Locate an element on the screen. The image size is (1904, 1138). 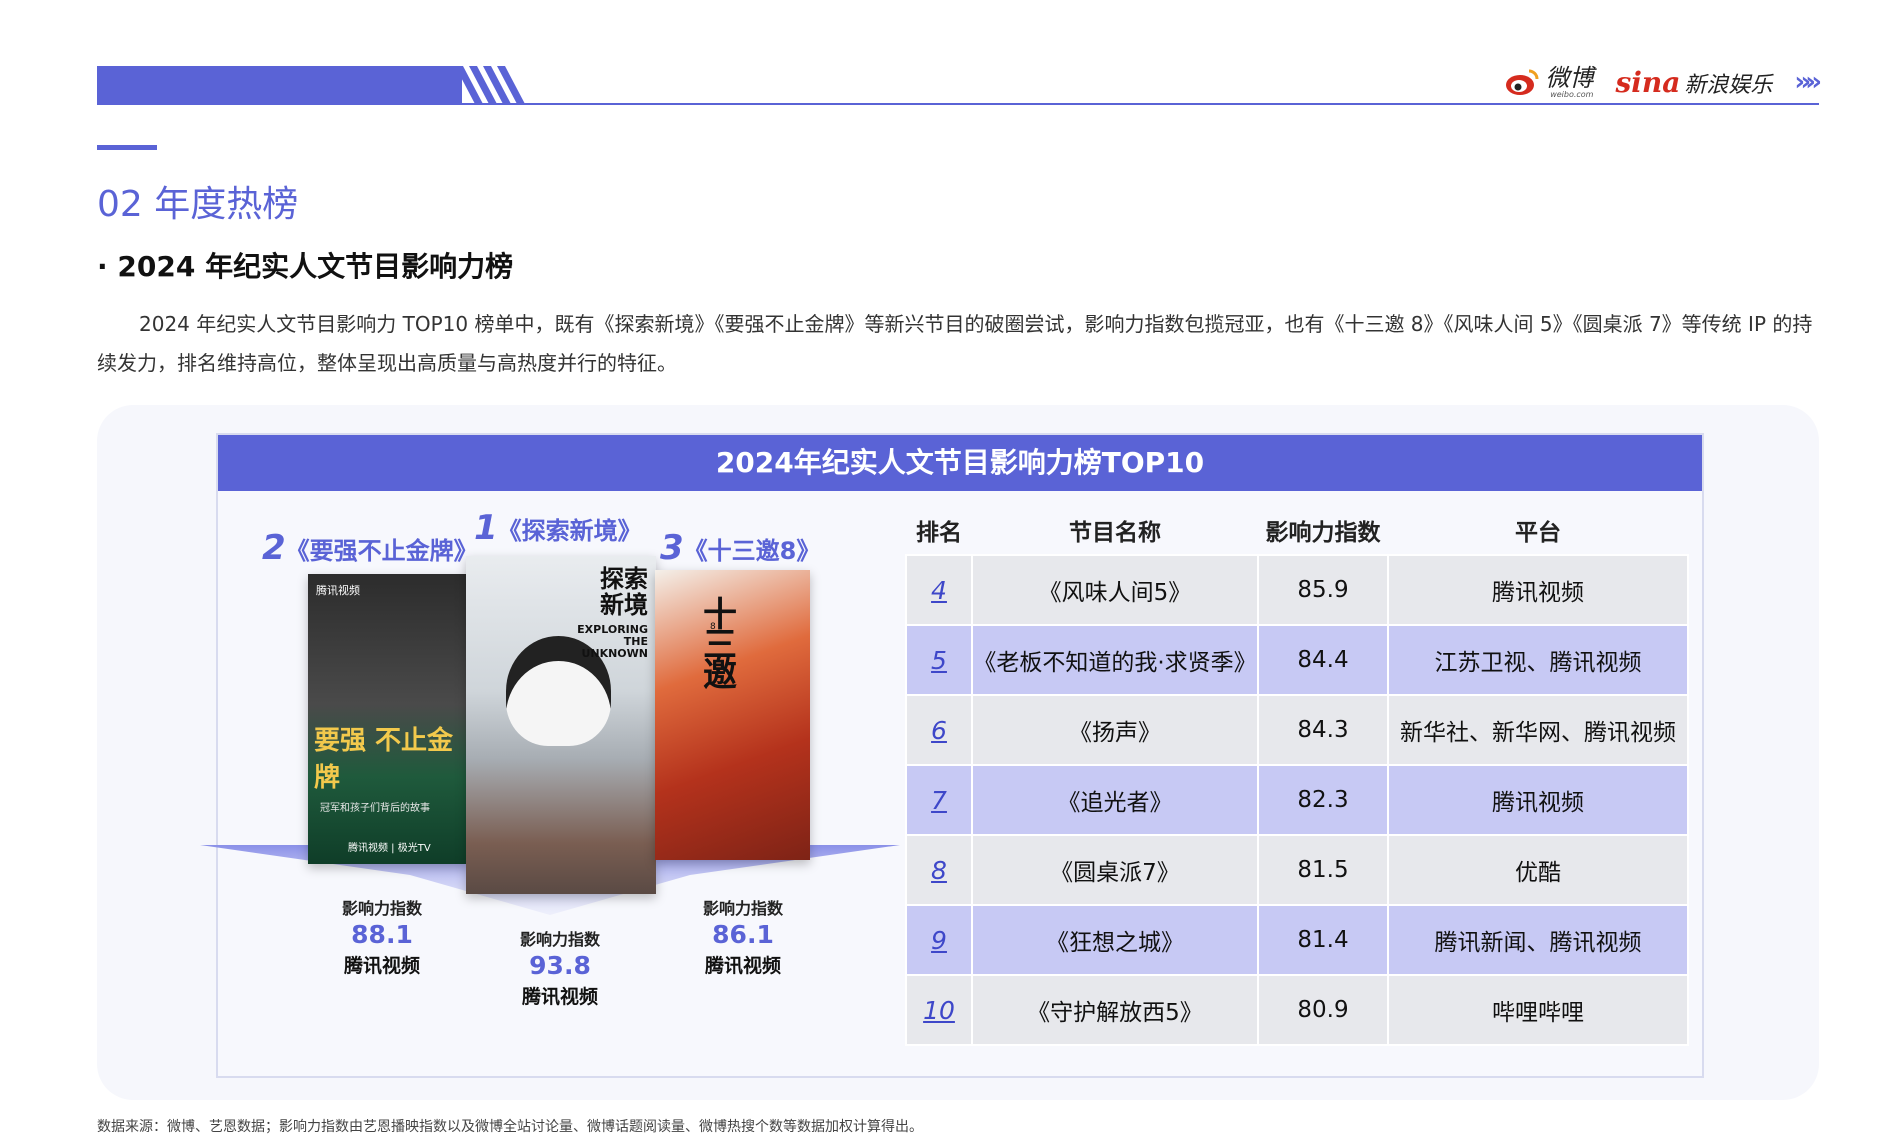
cell-name: 《追光者》 is located at coordinates (1115, 800).